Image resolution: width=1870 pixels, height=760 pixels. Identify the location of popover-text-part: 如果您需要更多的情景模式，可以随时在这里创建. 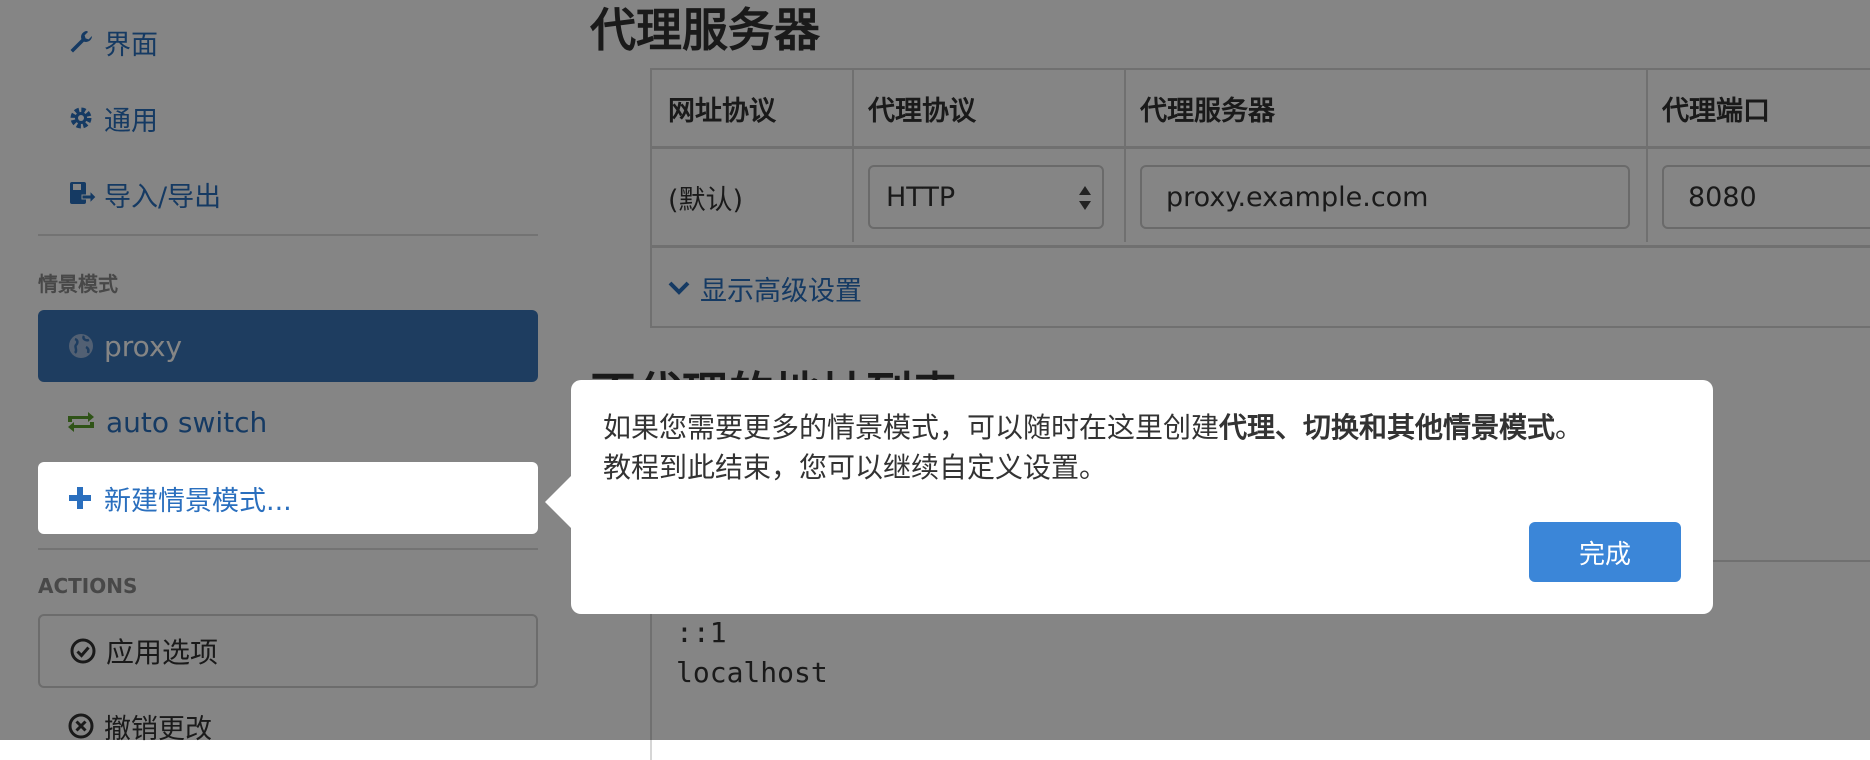
(911, 427).